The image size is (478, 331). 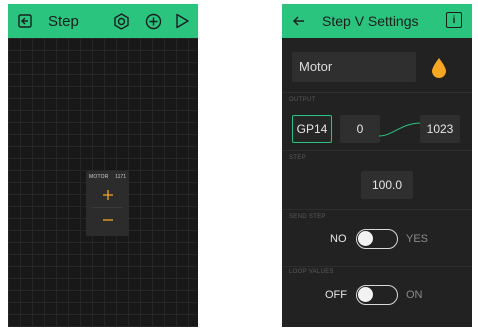 What do you see at coordinates (299, 21) in the screenshot?
I see `arrow-left-icon` at bounding box center [299, 21].